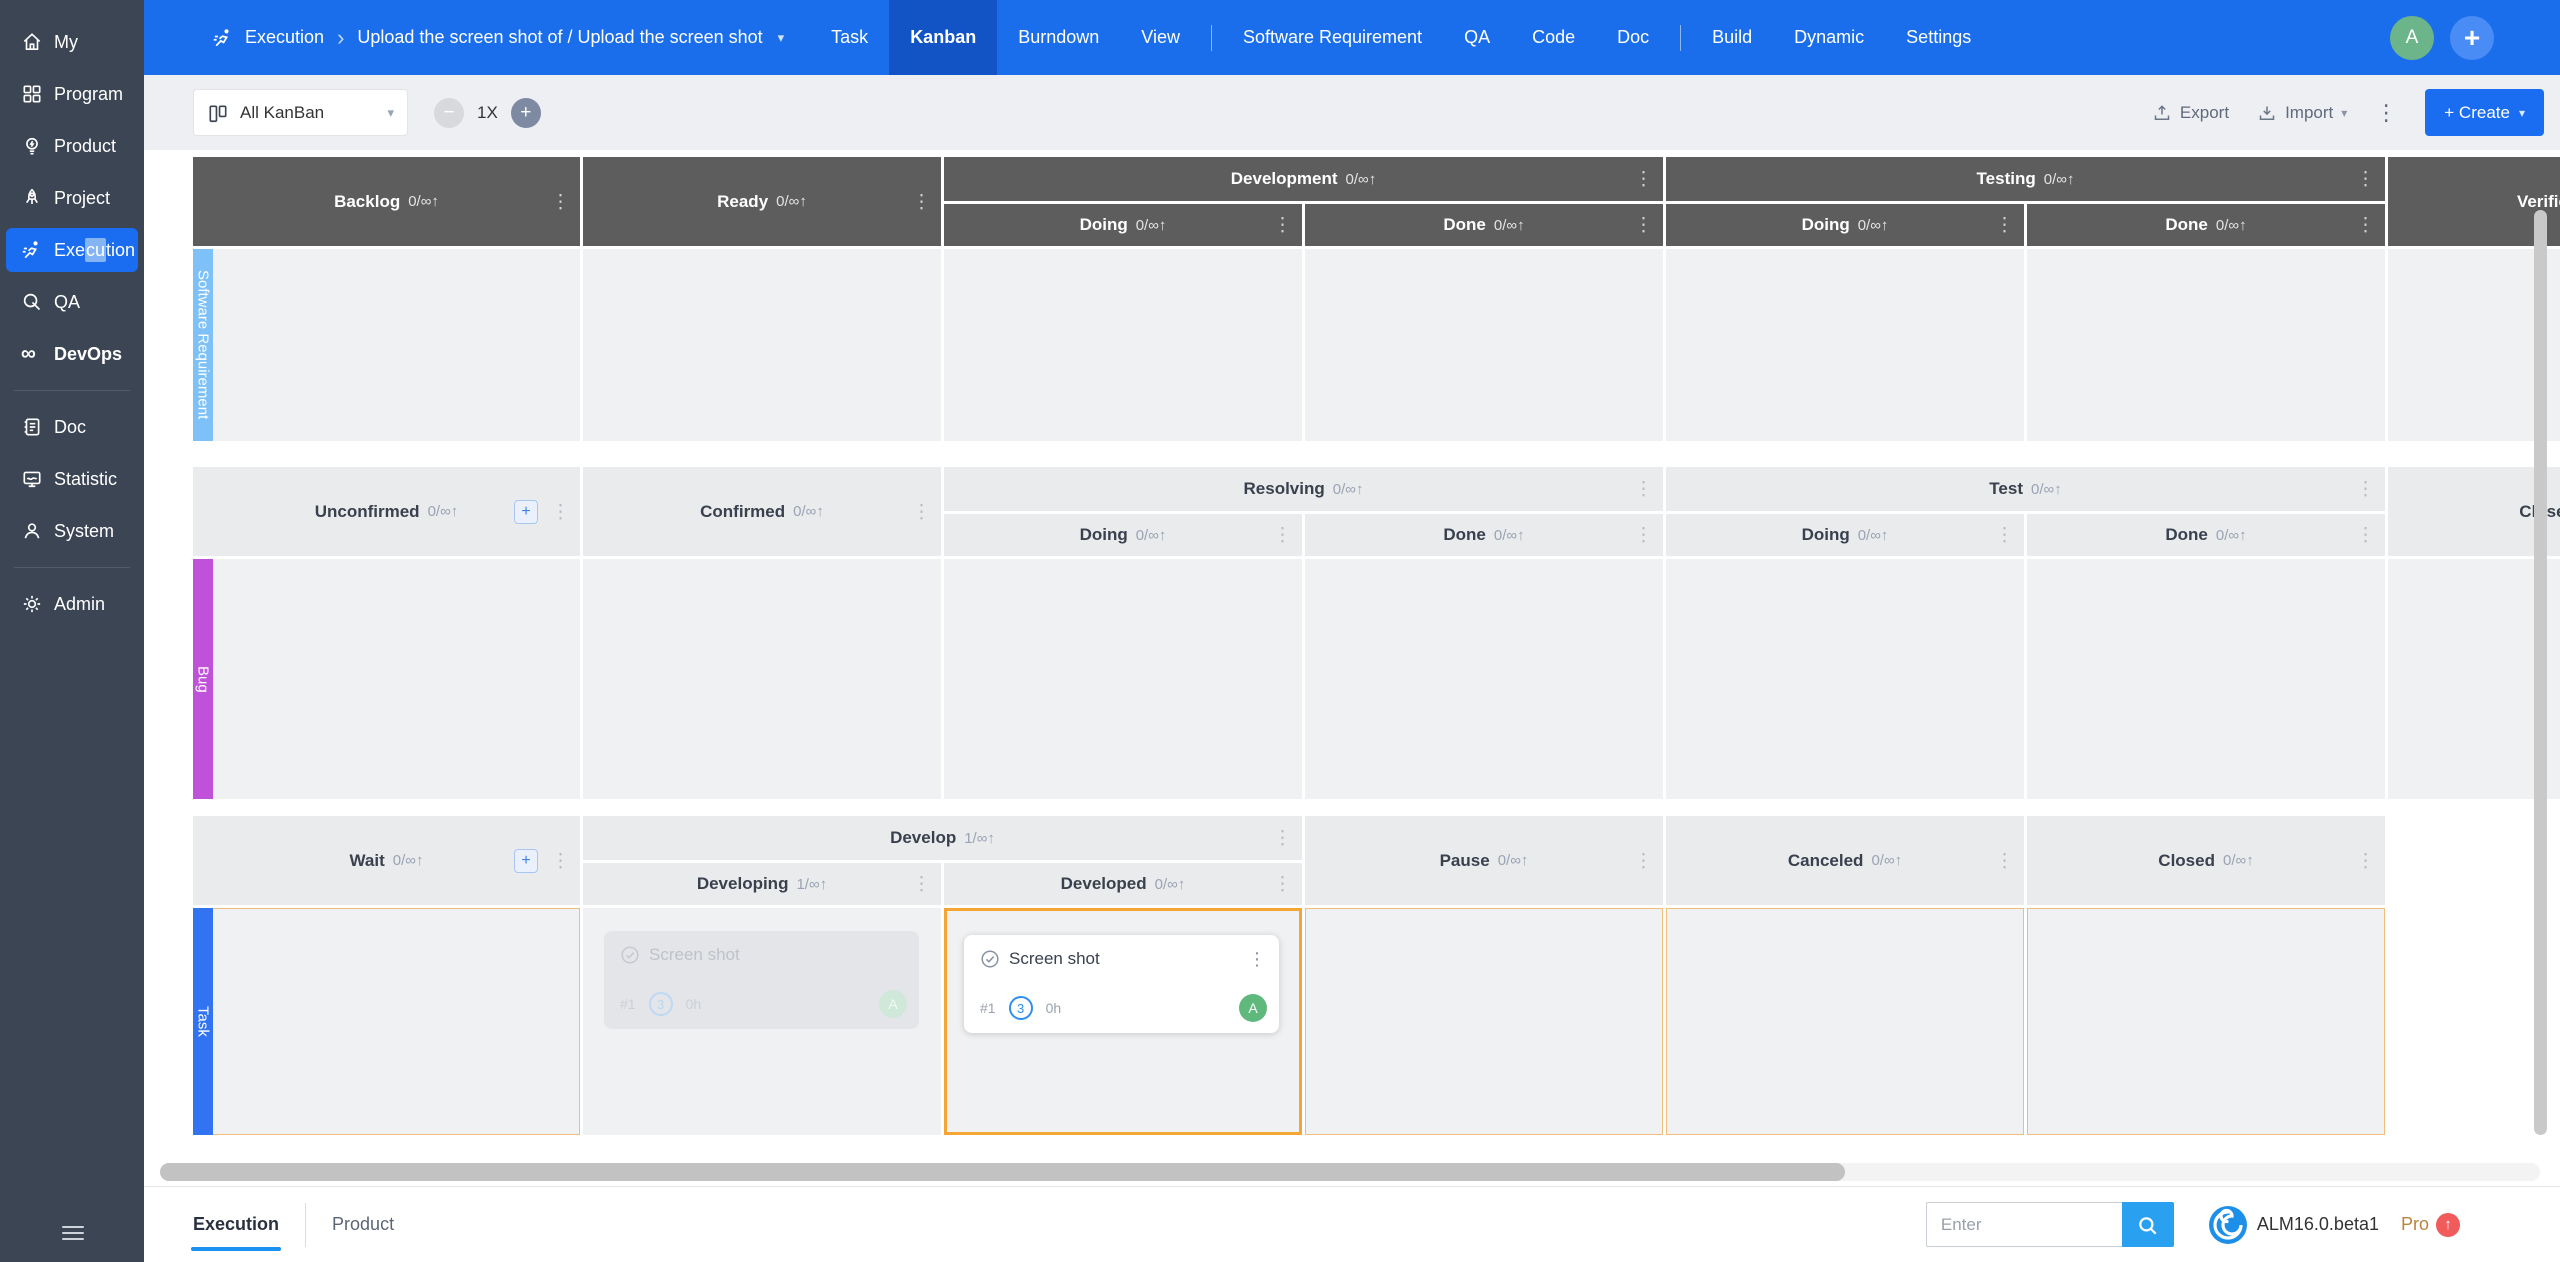 This screenshot has width=2560, height=1262. Describe the element at coordinates (72, 146) in the screenshot. I see `sidebar-item-product: Product` at that location.